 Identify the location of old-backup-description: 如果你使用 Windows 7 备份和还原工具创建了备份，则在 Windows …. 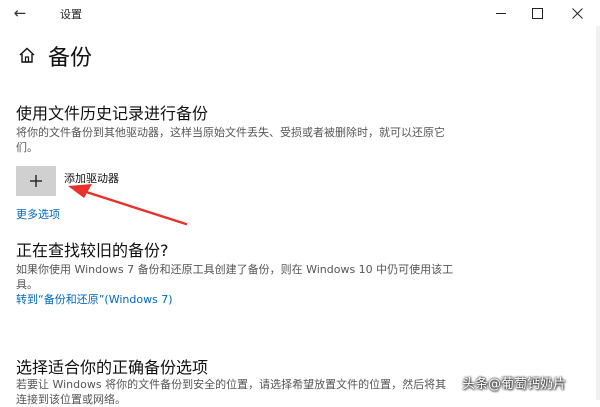
(235, 277).